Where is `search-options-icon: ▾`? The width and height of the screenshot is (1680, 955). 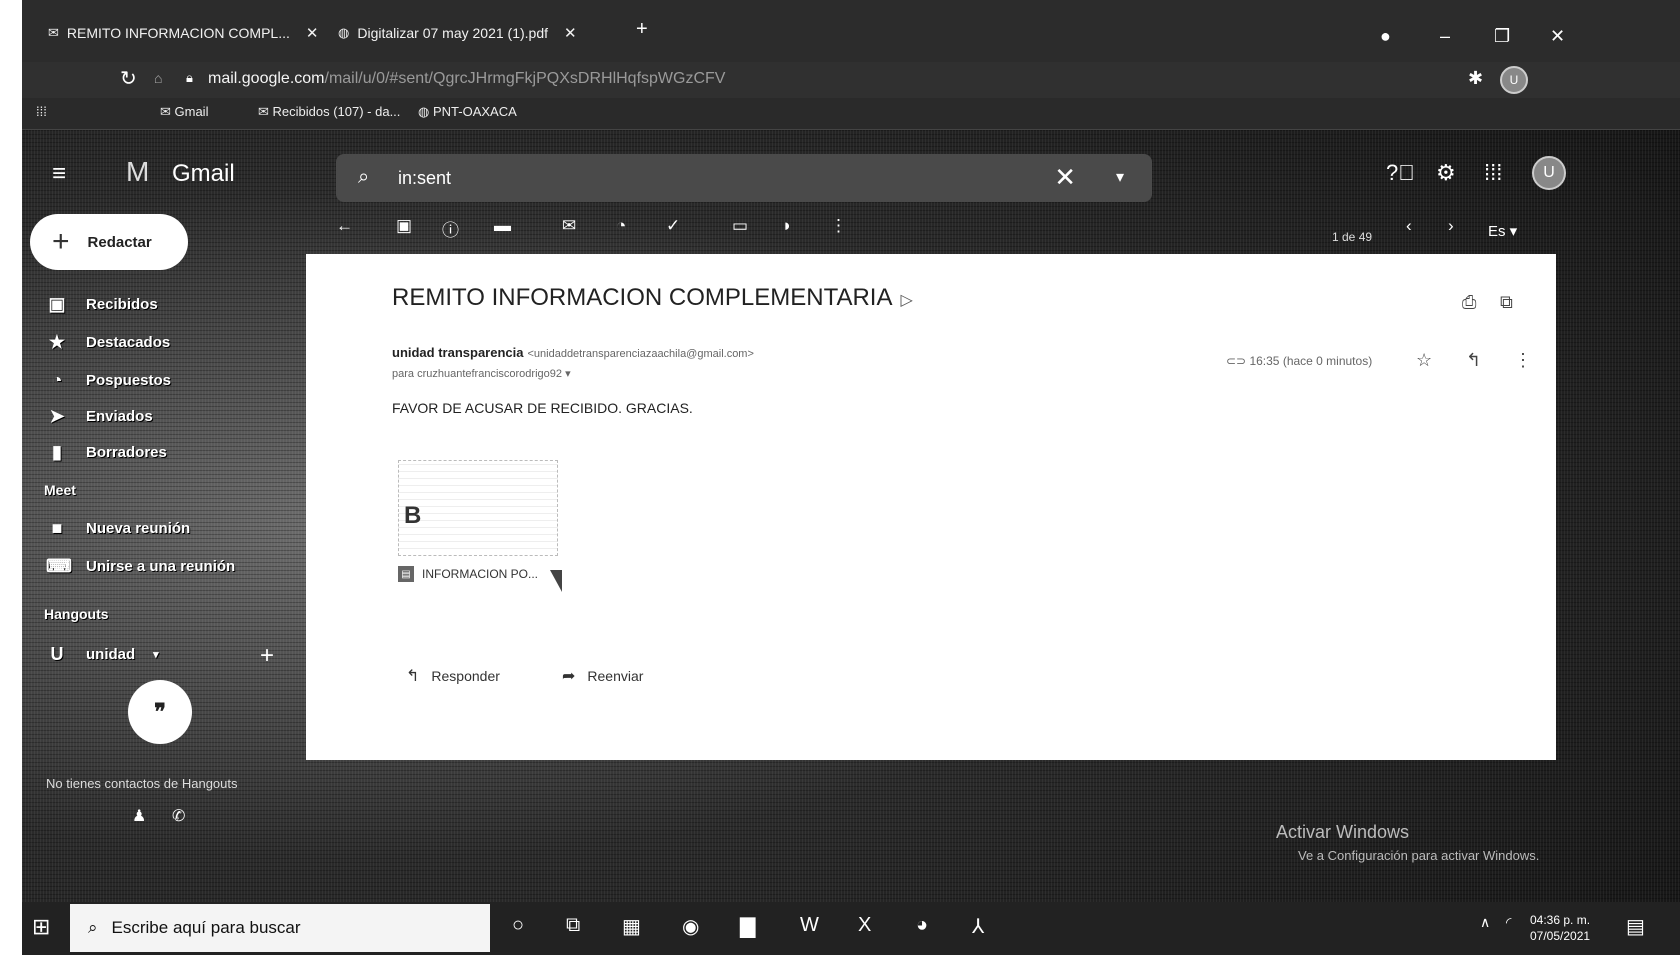 search-options-icon: ▾ is located at coordinates (1120, 177).